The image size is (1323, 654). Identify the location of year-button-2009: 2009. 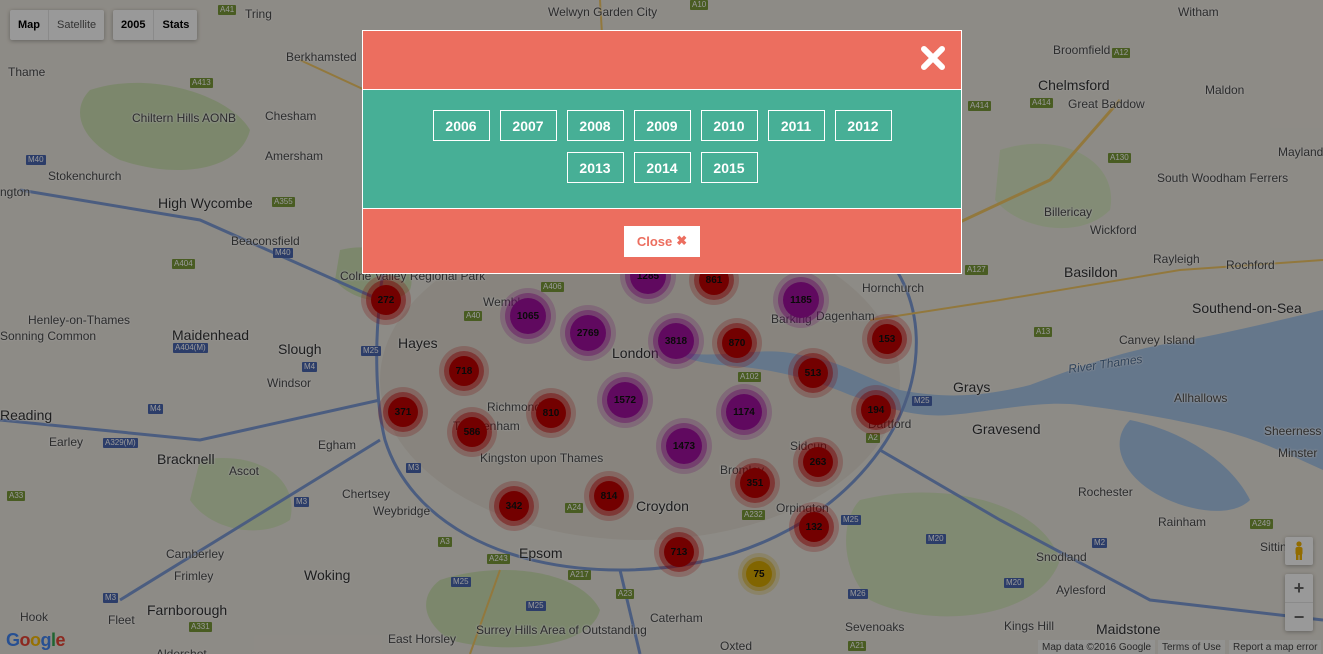
(662, 125).